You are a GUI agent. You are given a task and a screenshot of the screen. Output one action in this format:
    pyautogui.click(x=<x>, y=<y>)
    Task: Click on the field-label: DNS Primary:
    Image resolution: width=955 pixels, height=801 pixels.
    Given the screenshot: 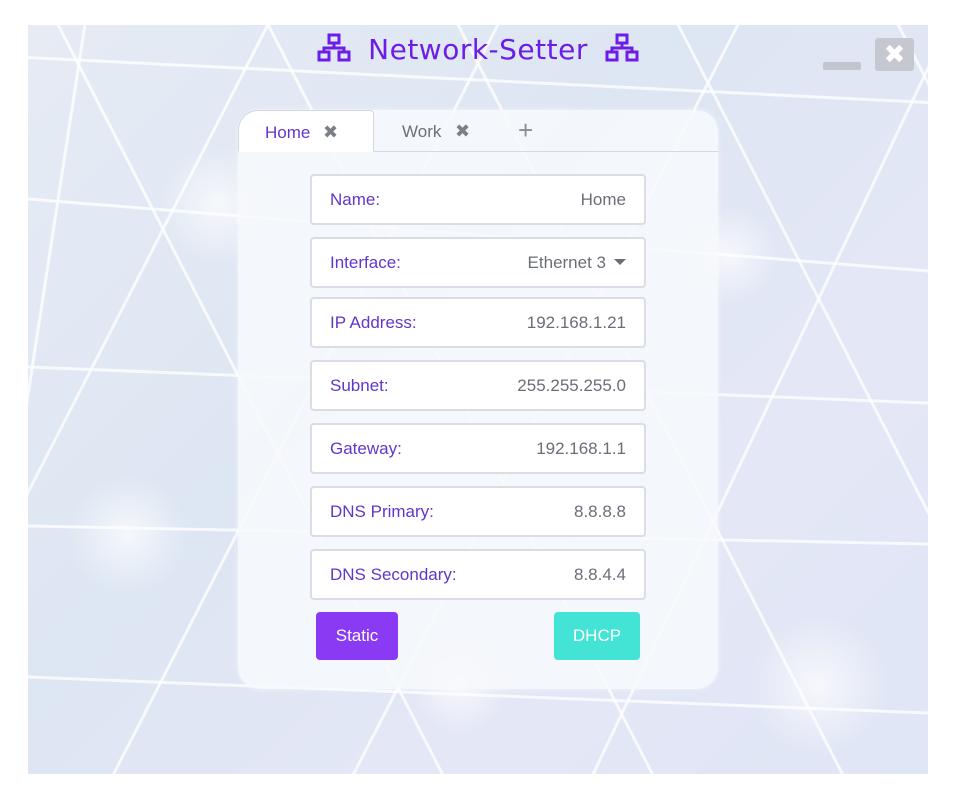 What is the action you would take?
    pyautogui.click(x=382, y=511)
    